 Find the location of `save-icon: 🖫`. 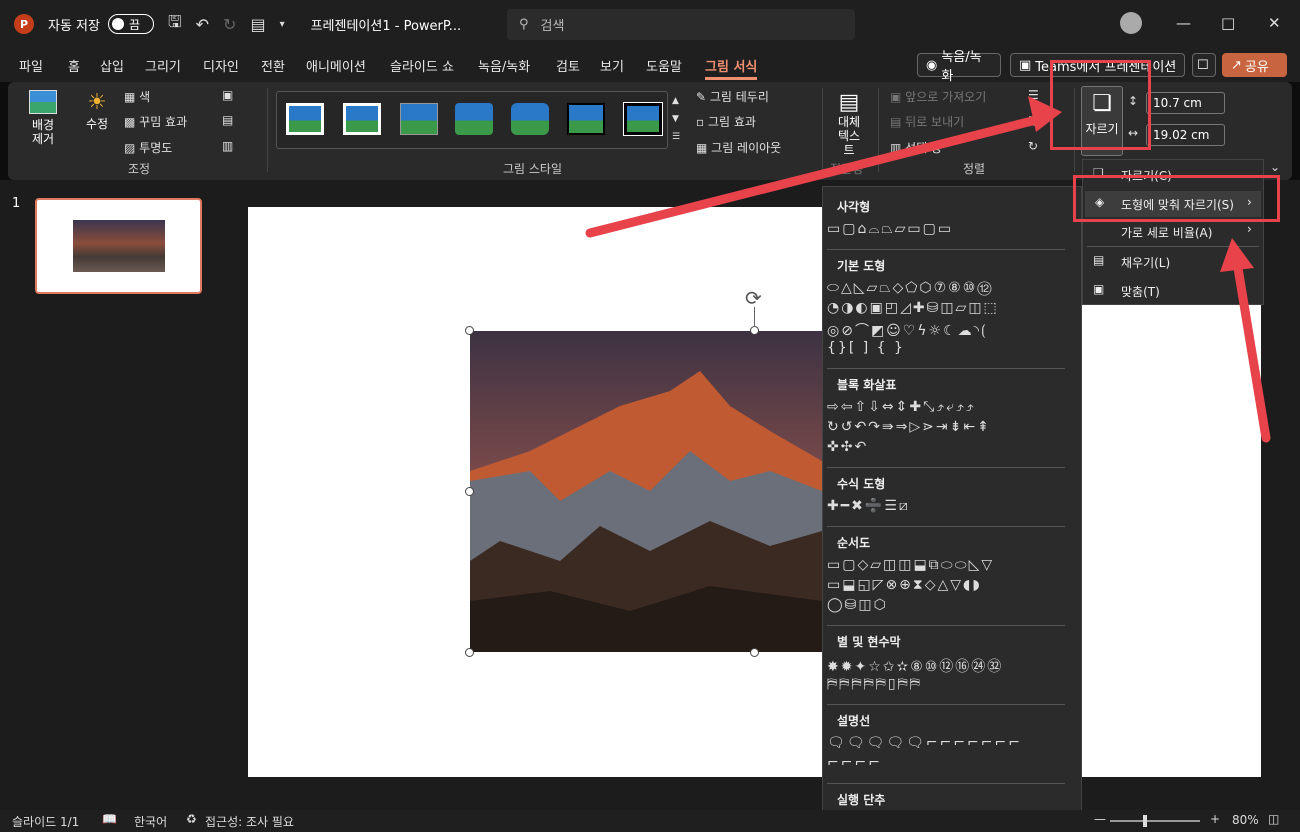

save-icon: 🖫 is located at coordinates (175, 24).